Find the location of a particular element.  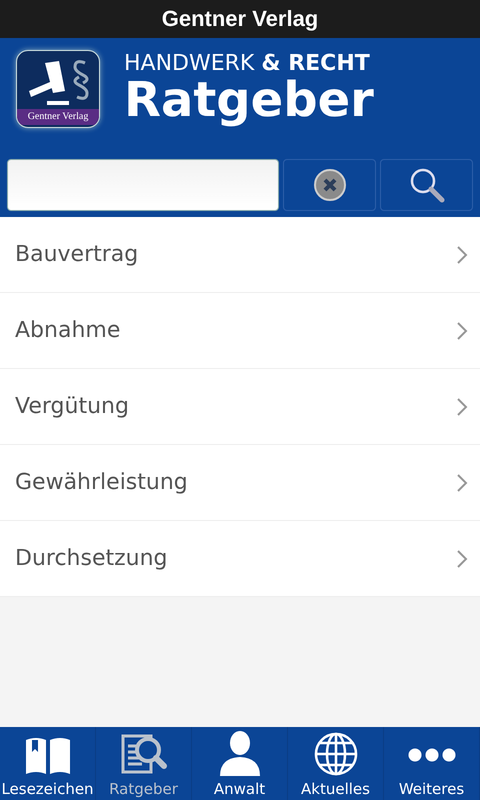

list-item: Abnahme is located at coordinates (240, 331).